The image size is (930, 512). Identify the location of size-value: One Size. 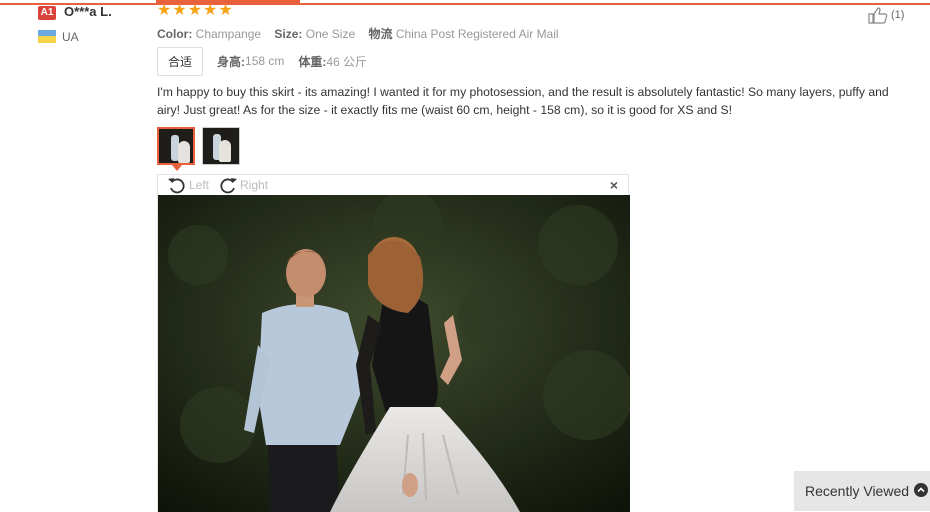
(330, 34).